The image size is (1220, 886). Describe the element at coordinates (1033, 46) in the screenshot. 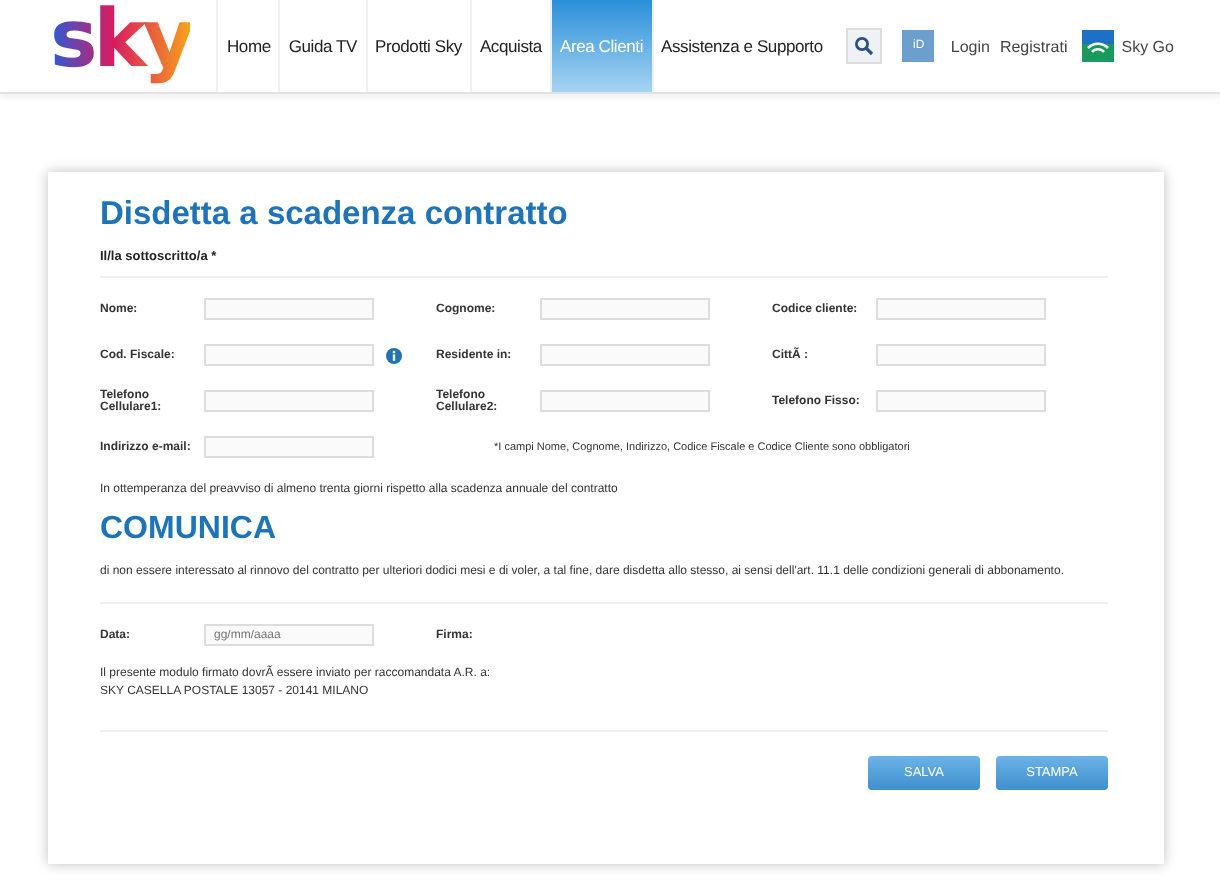

I see `register-link: Registrati` at that location.